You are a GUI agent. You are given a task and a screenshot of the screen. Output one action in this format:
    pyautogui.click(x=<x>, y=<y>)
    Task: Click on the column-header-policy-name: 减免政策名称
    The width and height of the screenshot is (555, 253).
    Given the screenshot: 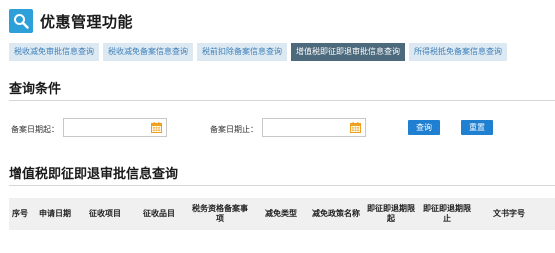 What is the action you would take?
    pyautogui.click(x=336, y=213)
    